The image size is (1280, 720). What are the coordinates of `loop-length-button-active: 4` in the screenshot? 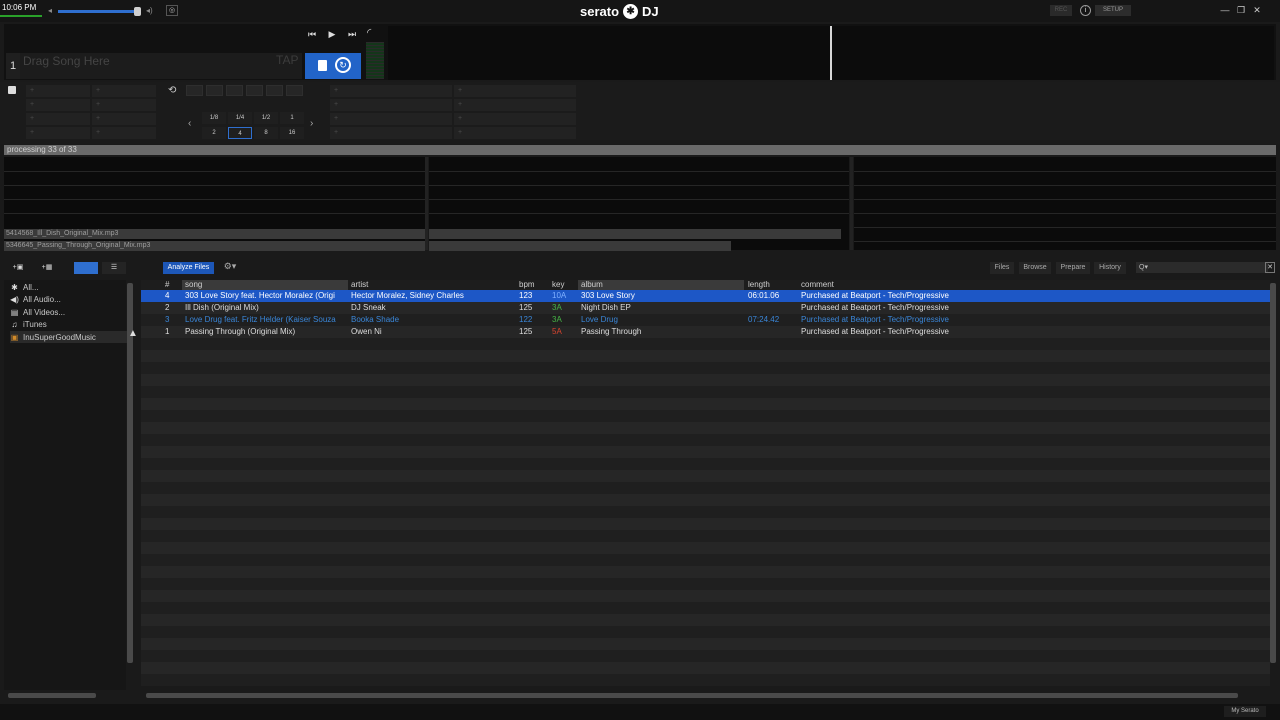 It's located at (240, 133).